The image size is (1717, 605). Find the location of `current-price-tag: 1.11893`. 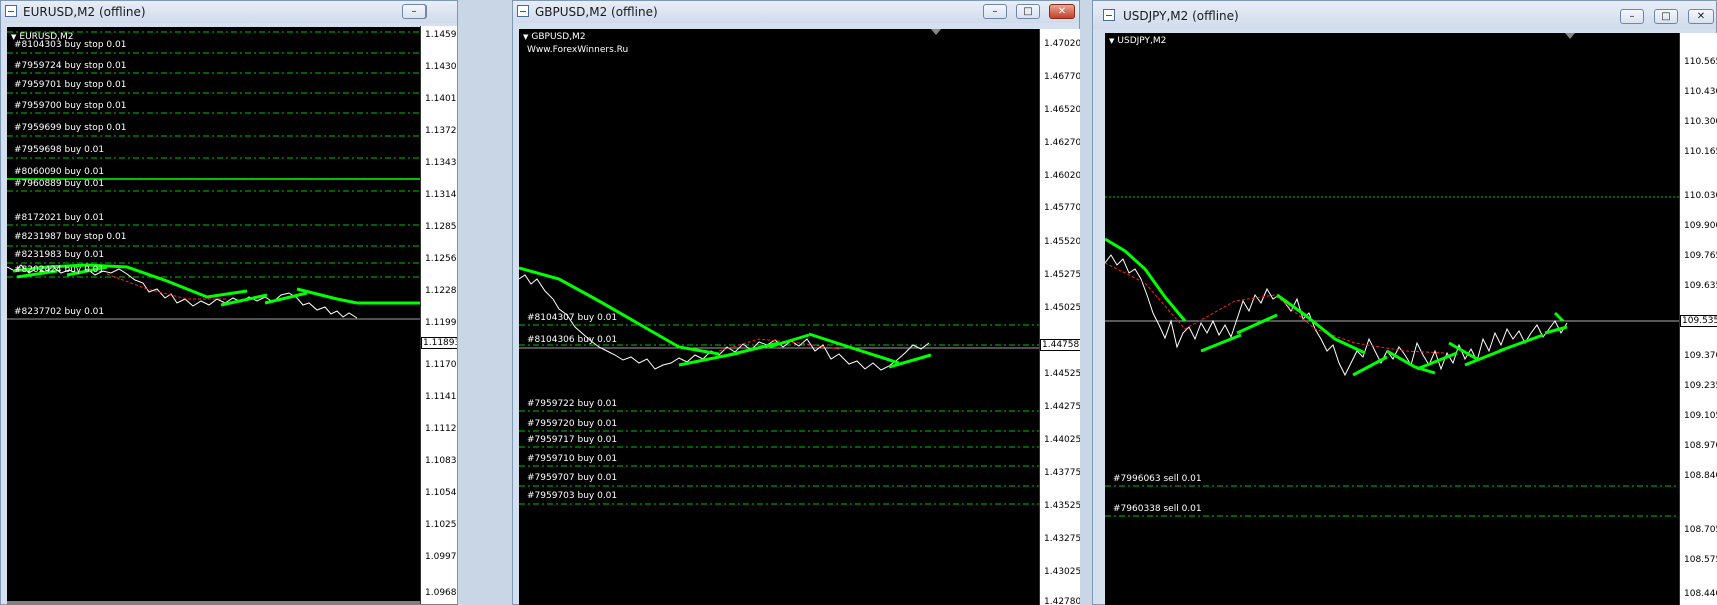

current-price-tag: 1.11893 is located at coordinates (439, 343).